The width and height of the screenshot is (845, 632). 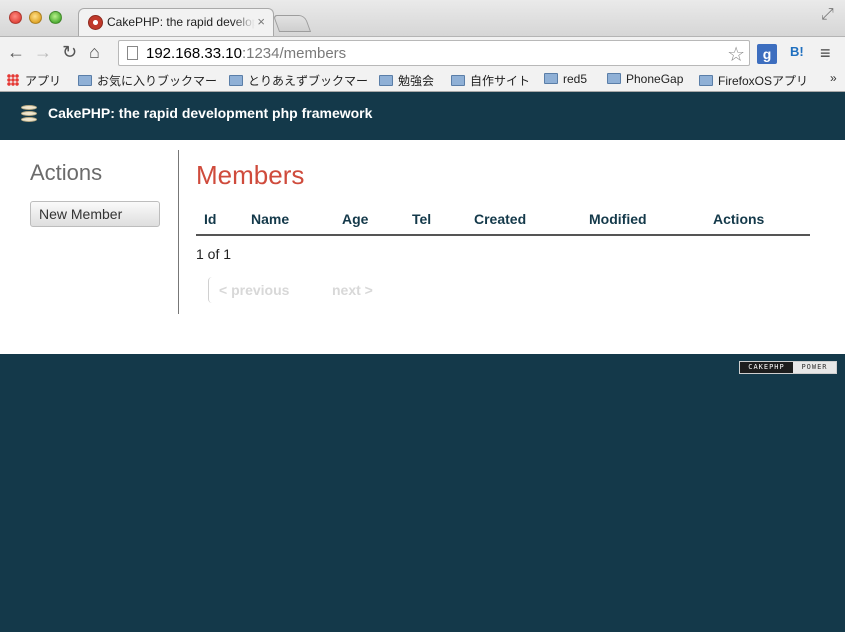 What do you see at coordinates (293, 290) in the screenshot?
I see `pagination: < previous next >` at bounding box center [293, 290].